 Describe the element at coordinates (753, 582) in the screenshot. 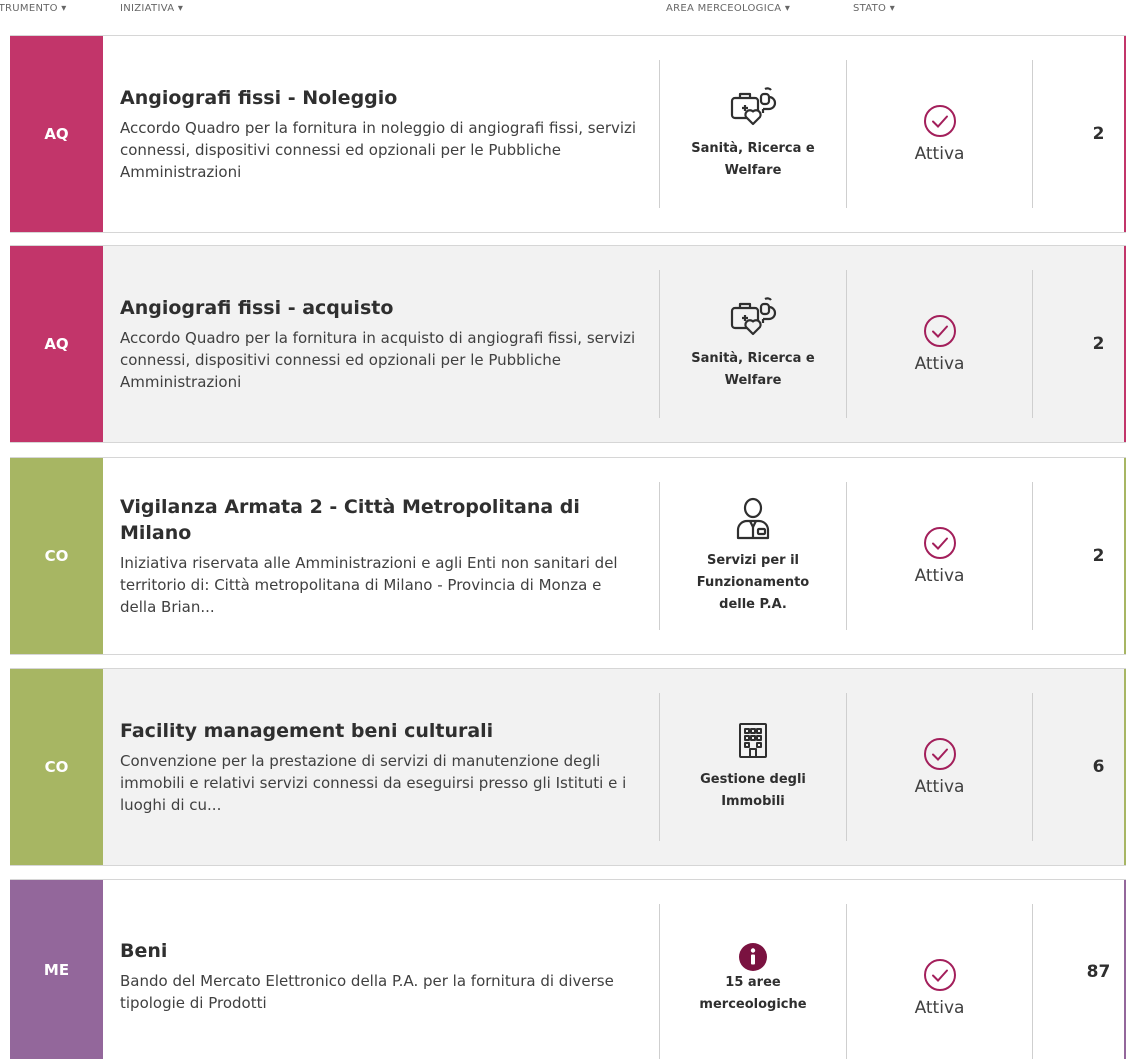

I see `area-label: Servizi per il Funzionamento delle P.A.` at that location.